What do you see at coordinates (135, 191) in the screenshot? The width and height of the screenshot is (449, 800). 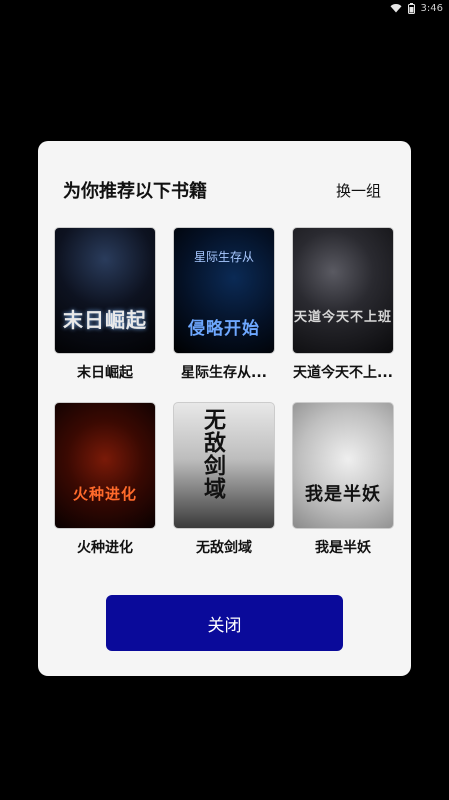 I see `dialog-title: 为你推荐以下书籍` at bounding box center [135, 191].